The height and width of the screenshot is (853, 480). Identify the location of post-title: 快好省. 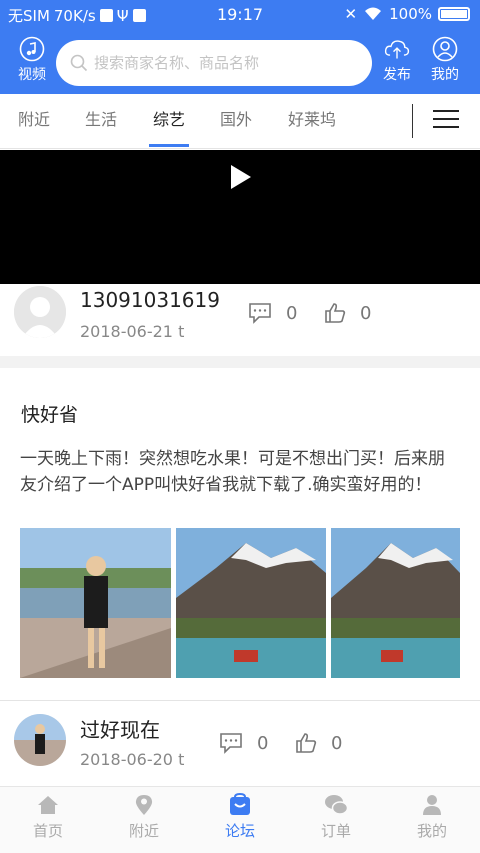
(49, 413).